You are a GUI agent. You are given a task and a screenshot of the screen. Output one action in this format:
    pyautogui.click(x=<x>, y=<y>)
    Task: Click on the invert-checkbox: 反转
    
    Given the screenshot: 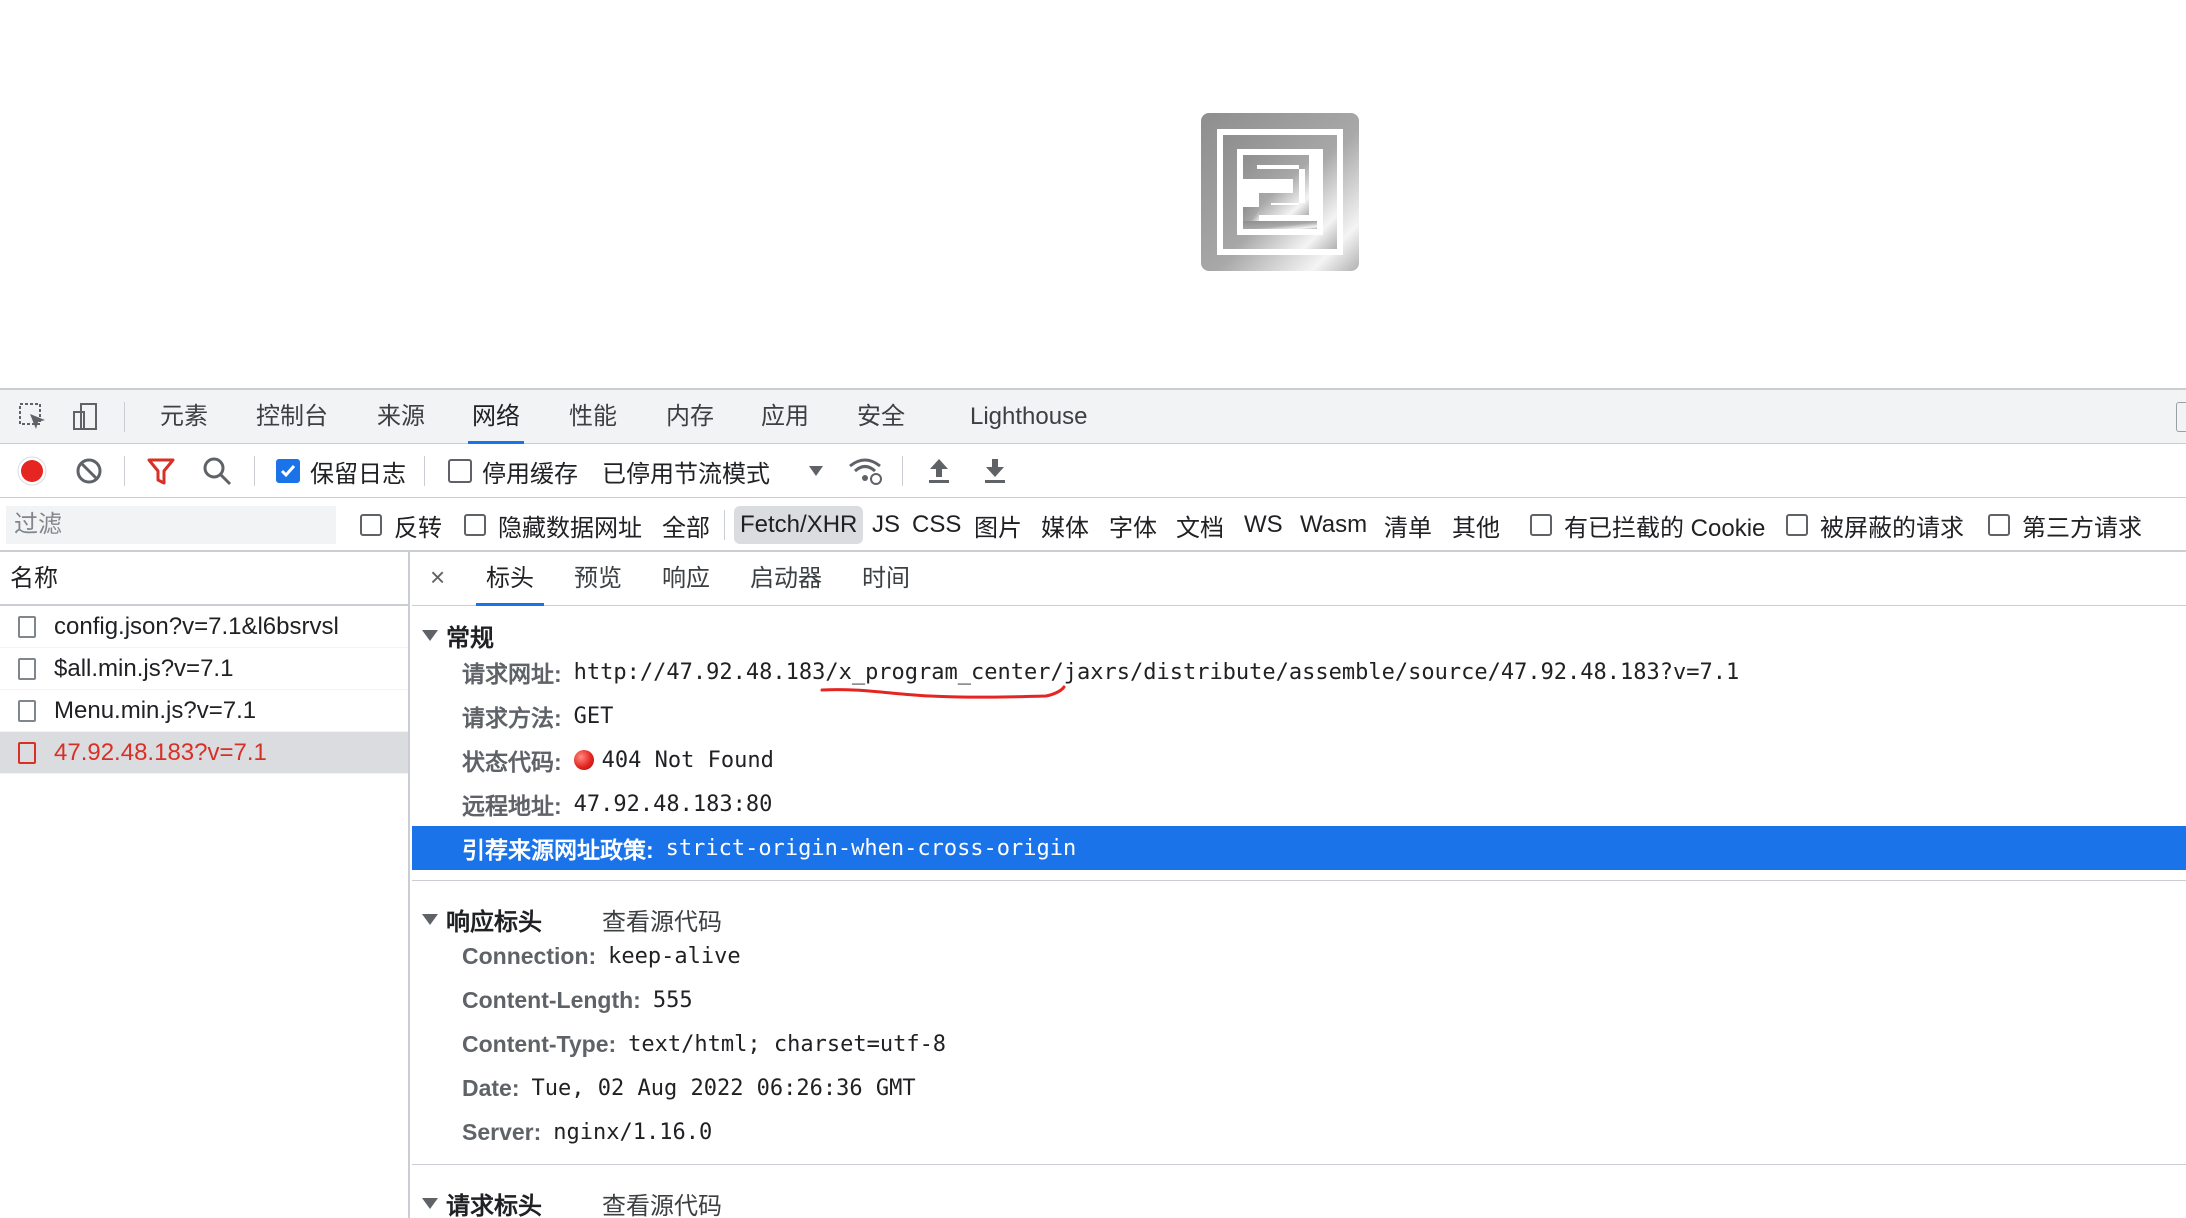 What is the action you would take?
    pyautogui.click(x=401, y=525)
    